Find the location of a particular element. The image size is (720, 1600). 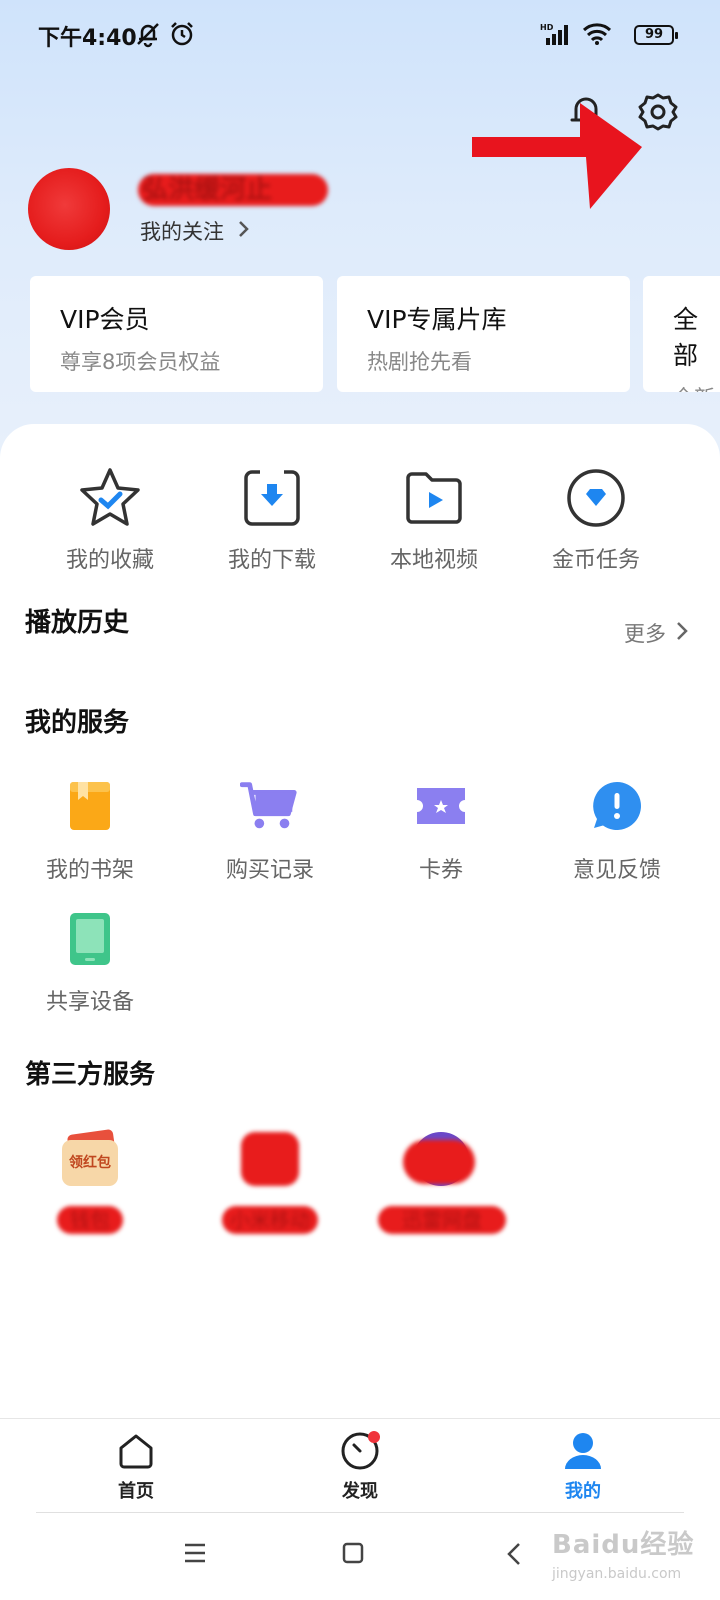

service-label: 卡券 is located at coordinates (440, 870).